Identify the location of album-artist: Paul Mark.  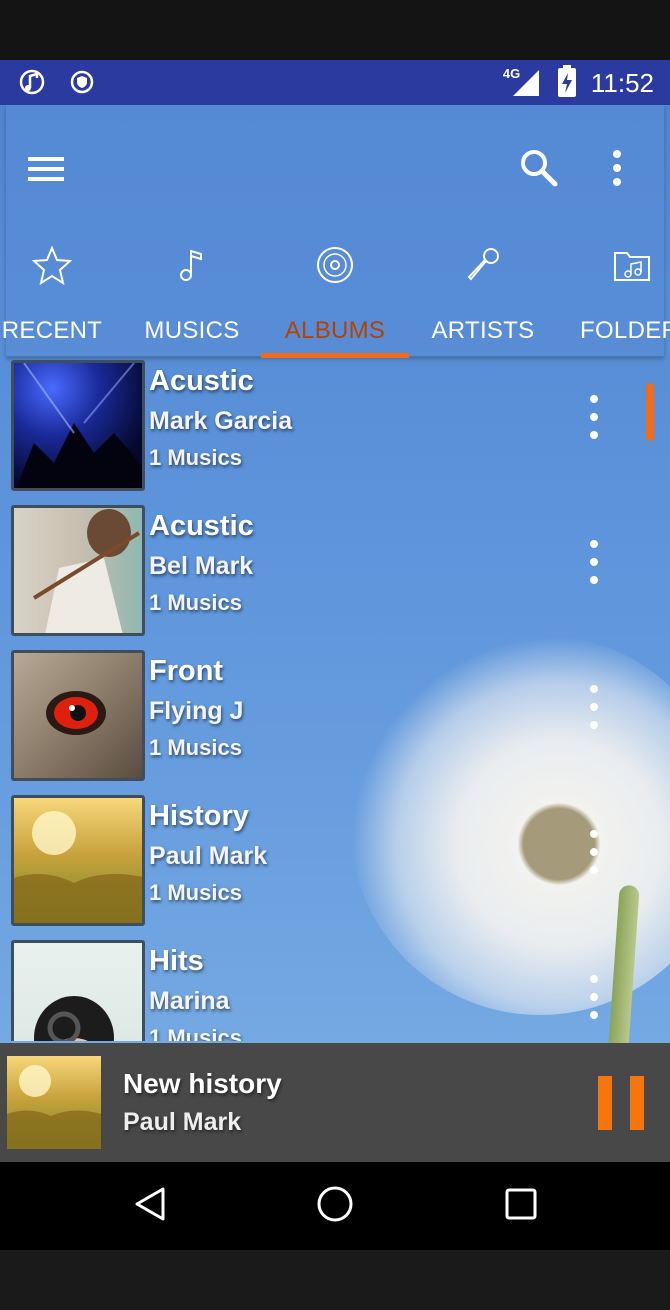
(208, 856).